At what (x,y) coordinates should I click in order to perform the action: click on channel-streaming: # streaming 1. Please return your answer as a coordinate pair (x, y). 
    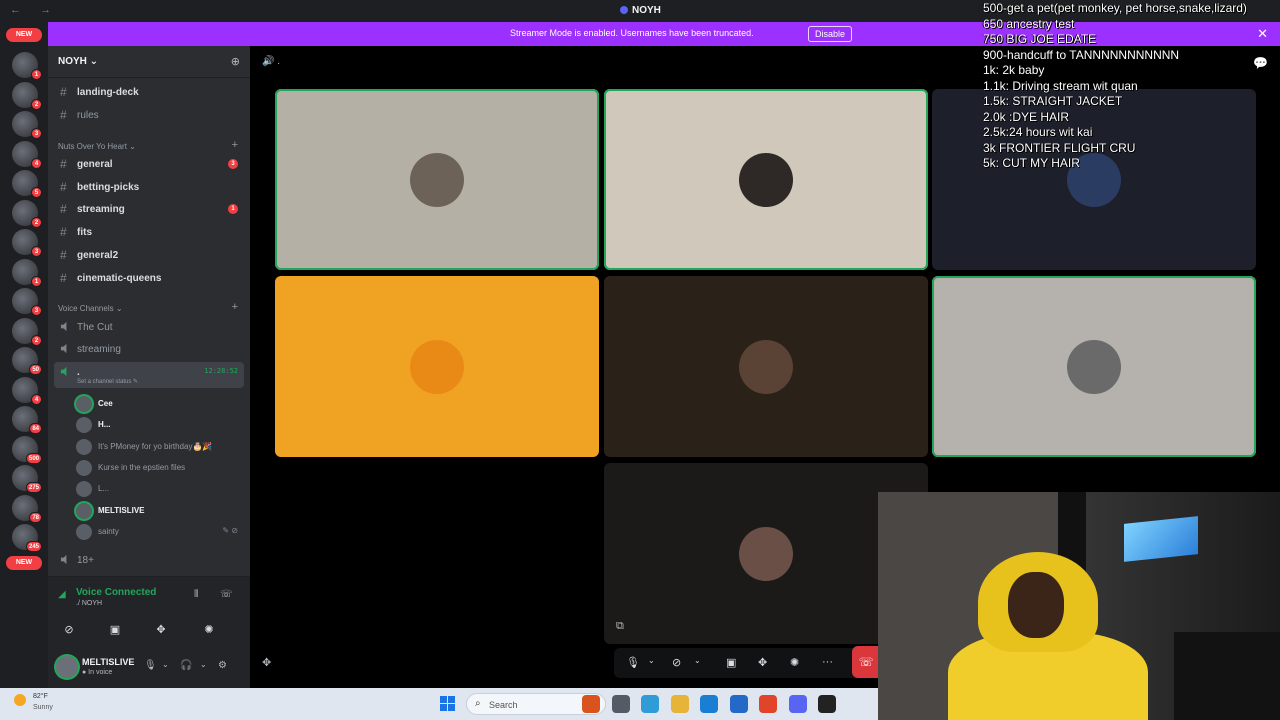
    Looking at the image, I should click on (149, 209).